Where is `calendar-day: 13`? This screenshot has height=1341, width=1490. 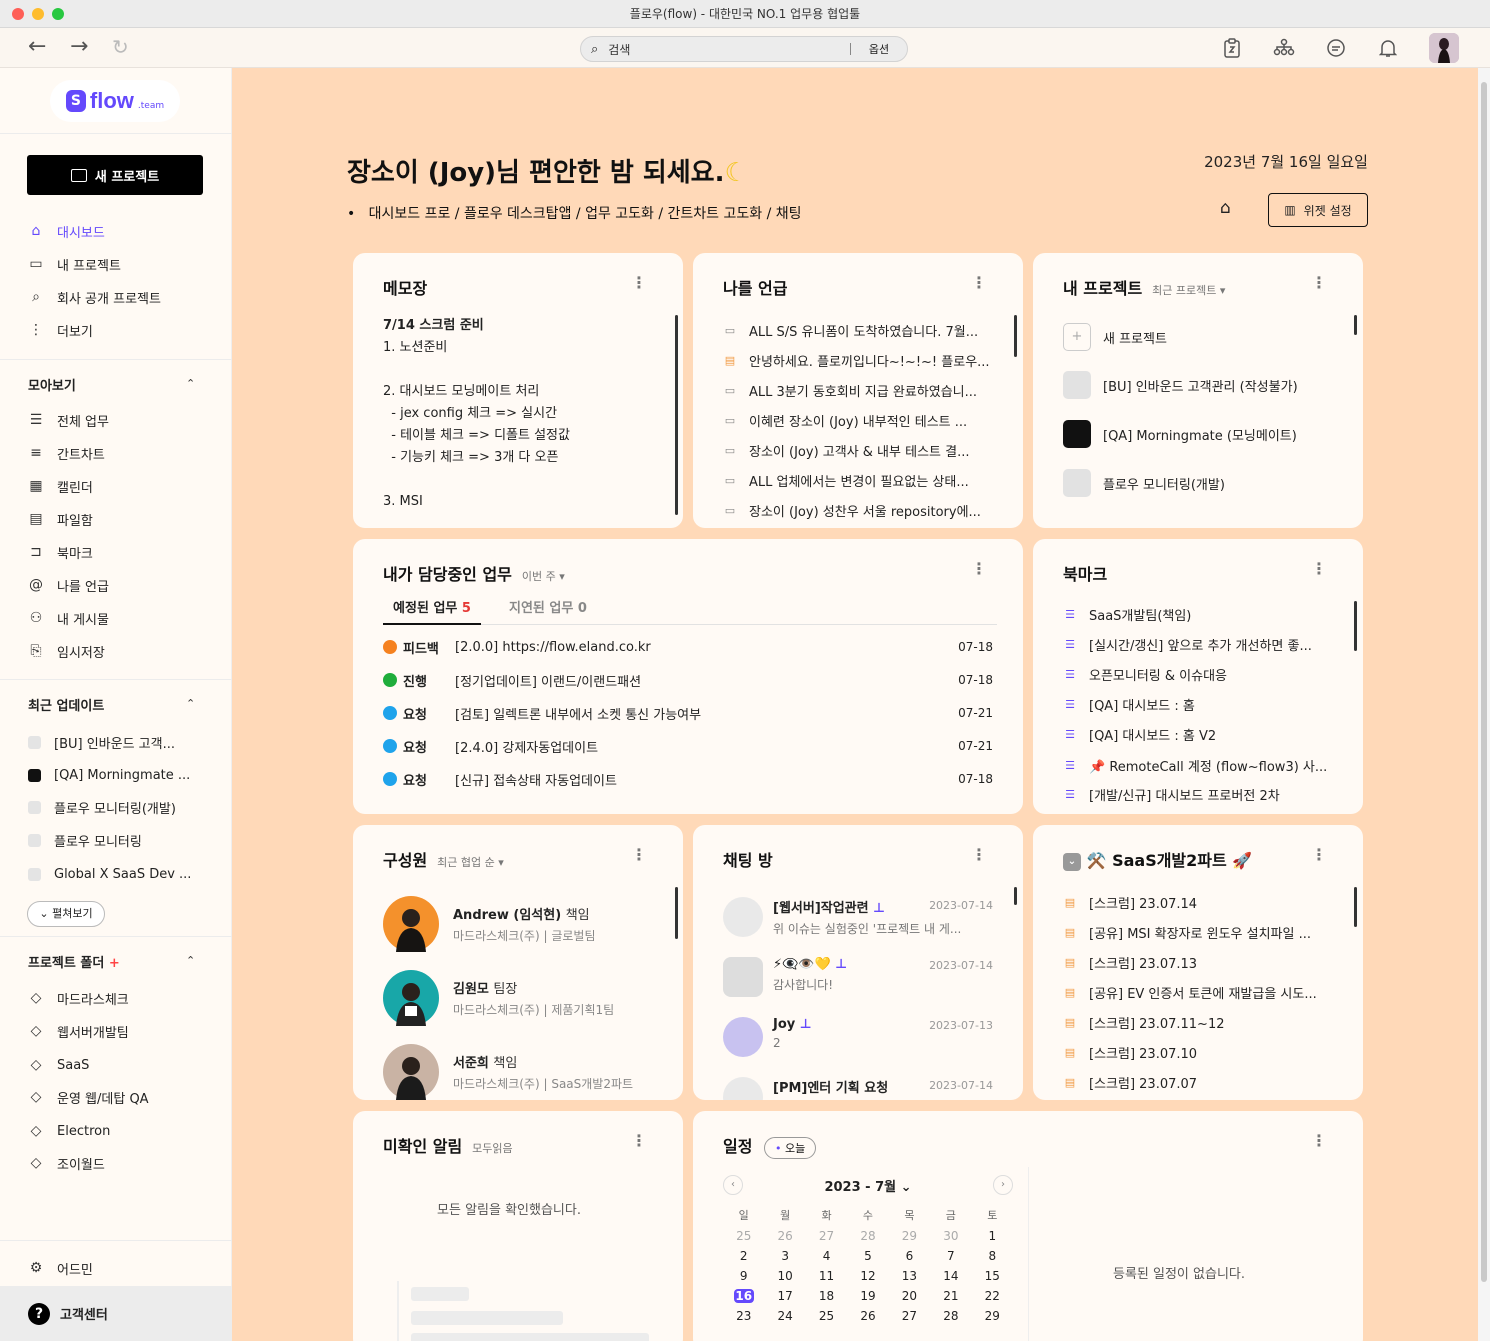 calendar-day: 13 is located at coordinates (909, 1276).